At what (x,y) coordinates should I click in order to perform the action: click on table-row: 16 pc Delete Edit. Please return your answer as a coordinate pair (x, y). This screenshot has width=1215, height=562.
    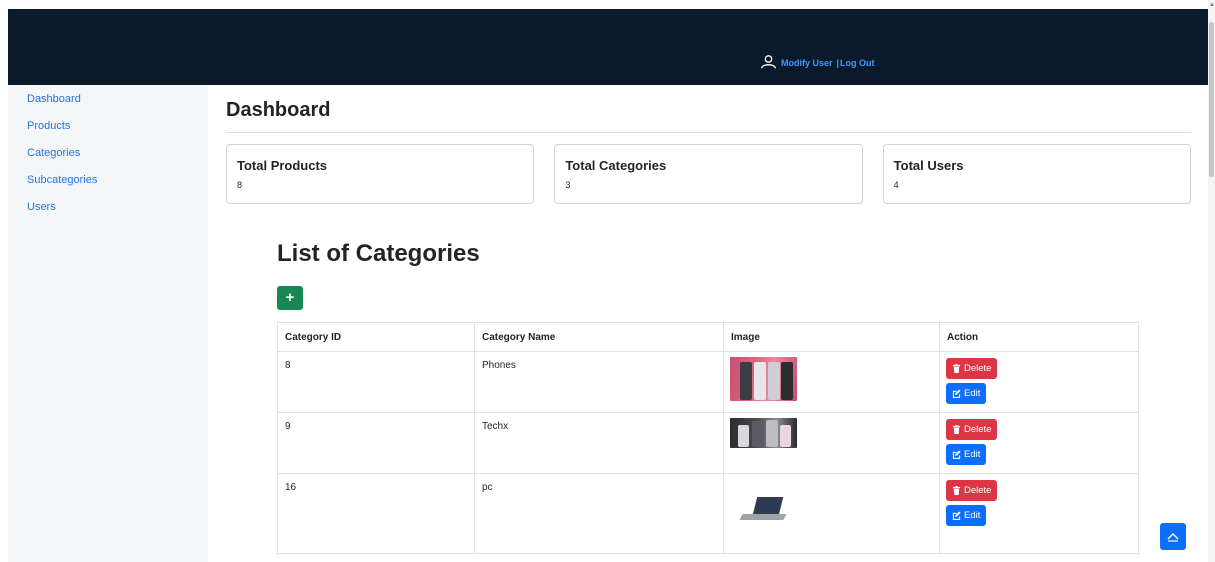
    Looking at the image, I should click on (708, 513).